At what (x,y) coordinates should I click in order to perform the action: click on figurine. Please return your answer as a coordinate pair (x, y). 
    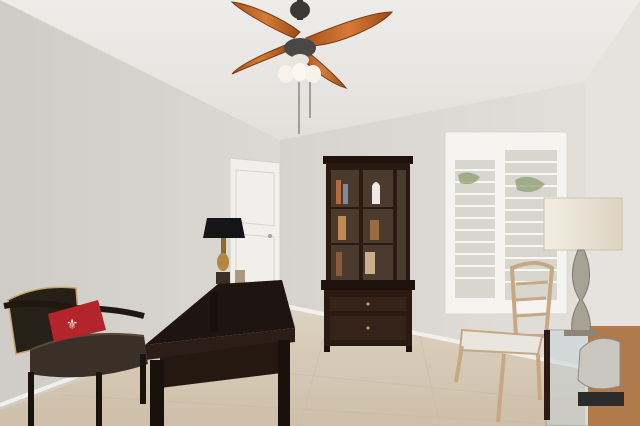
    Looking at the image, I should click on (240, 277).